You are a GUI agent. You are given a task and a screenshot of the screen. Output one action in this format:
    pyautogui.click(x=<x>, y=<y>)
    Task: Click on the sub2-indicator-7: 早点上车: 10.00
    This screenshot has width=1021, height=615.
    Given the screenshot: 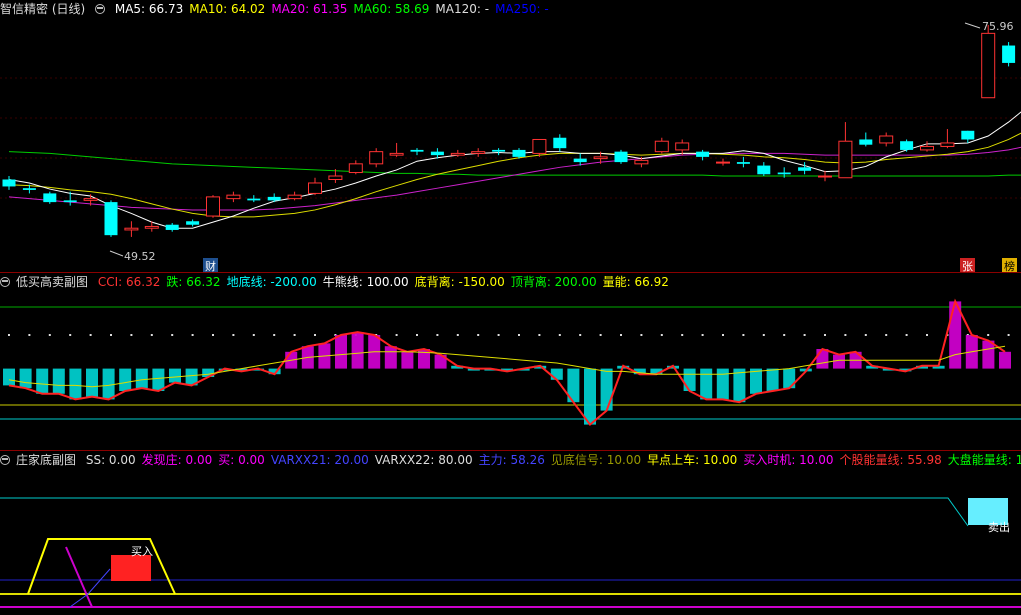 What is the action you would take?
    pyautogui.click(x=692, y=460)
    